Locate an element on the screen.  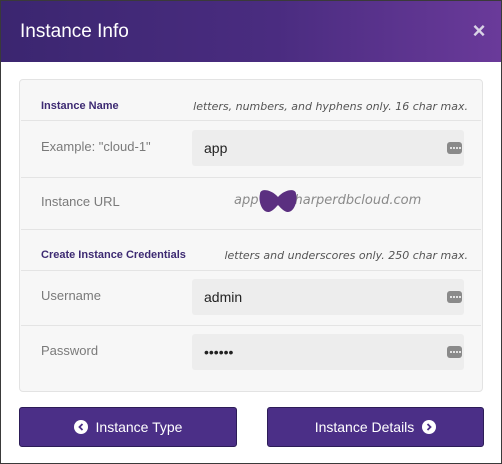
chevron-right-circle-icon is located at coordinates (429, 427).